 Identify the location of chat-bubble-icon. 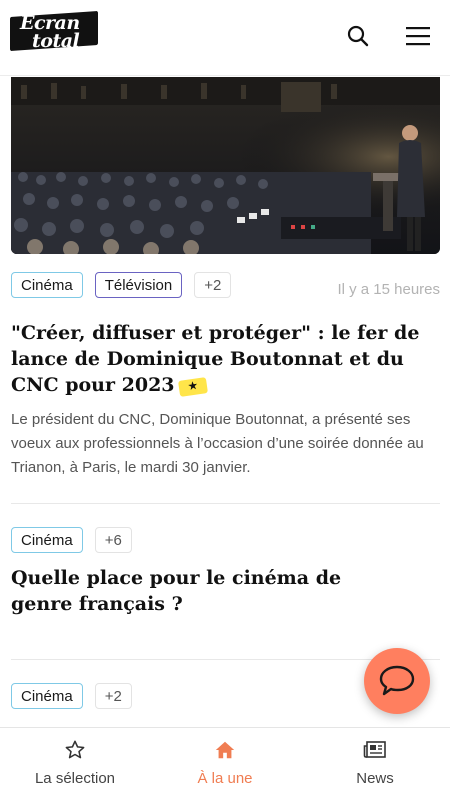
(397, 680).